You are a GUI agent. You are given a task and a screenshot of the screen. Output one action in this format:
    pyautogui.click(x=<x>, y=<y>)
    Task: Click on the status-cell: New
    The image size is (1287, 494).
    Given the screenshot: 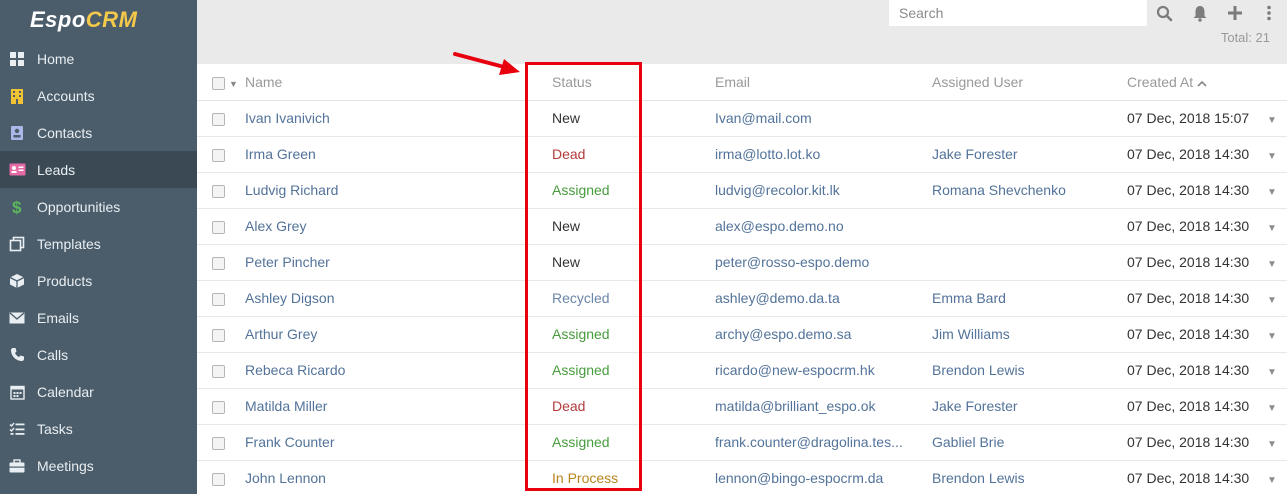 What is the action you would take?
    pyautogui.click(x=633, y=226)
    